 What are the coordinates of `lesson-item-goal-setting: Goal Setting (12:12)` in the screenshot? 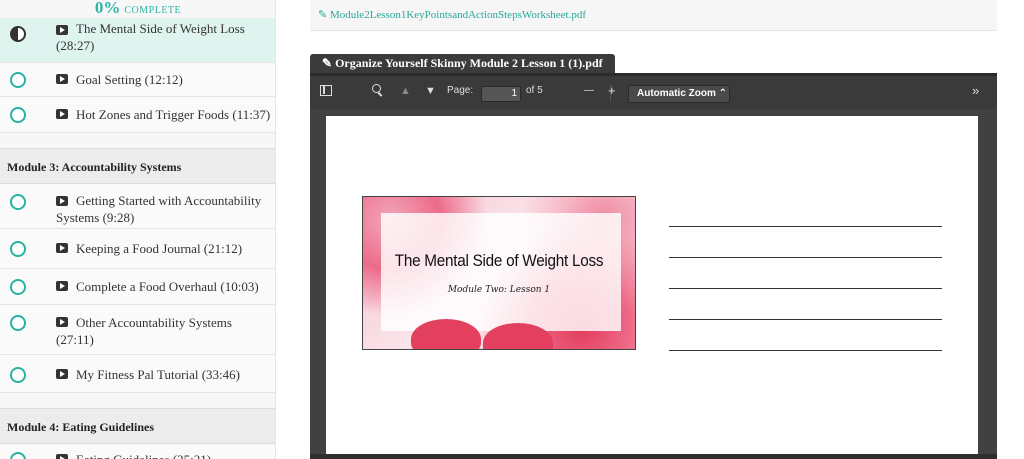 It's located at (137, 80).